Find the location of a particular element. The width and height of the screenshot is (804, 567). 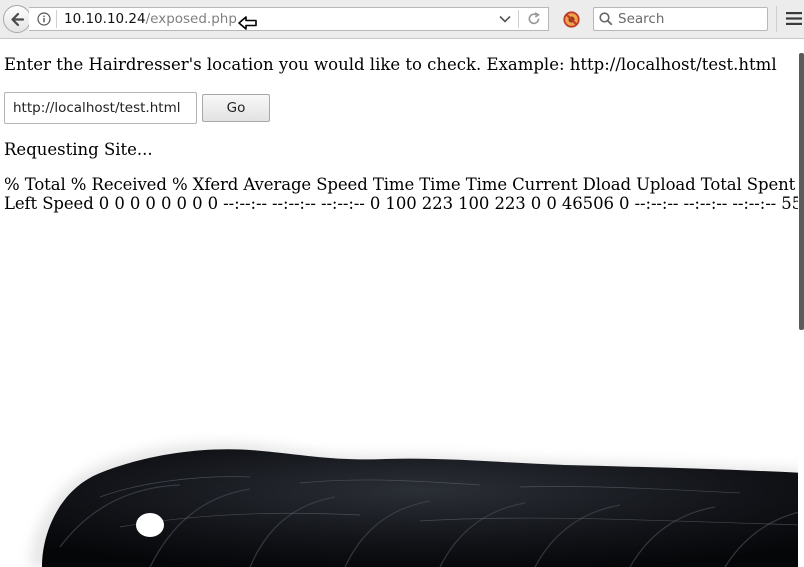

search-input is located at coordinates (692, 19).